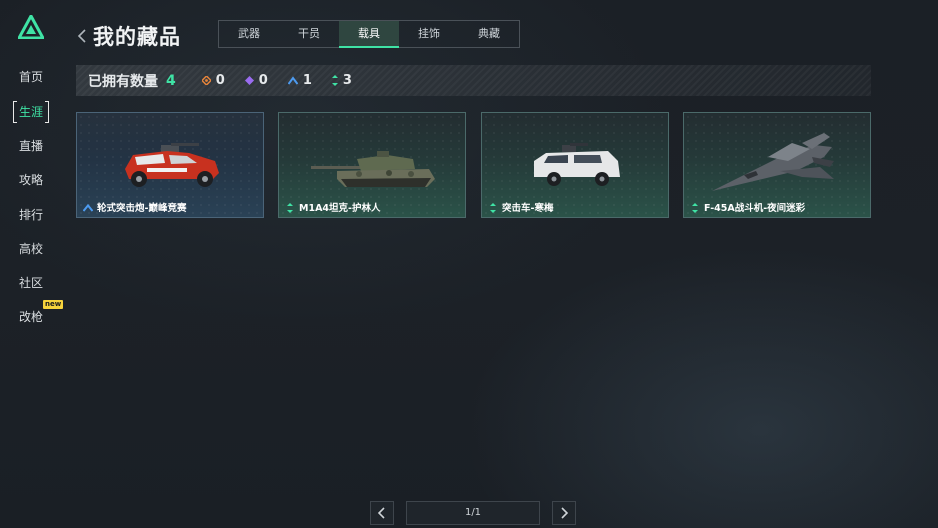 This screenshot has width=938, height=528. I want to click on sidebar-item-career: 生涯, so click(31, 112).